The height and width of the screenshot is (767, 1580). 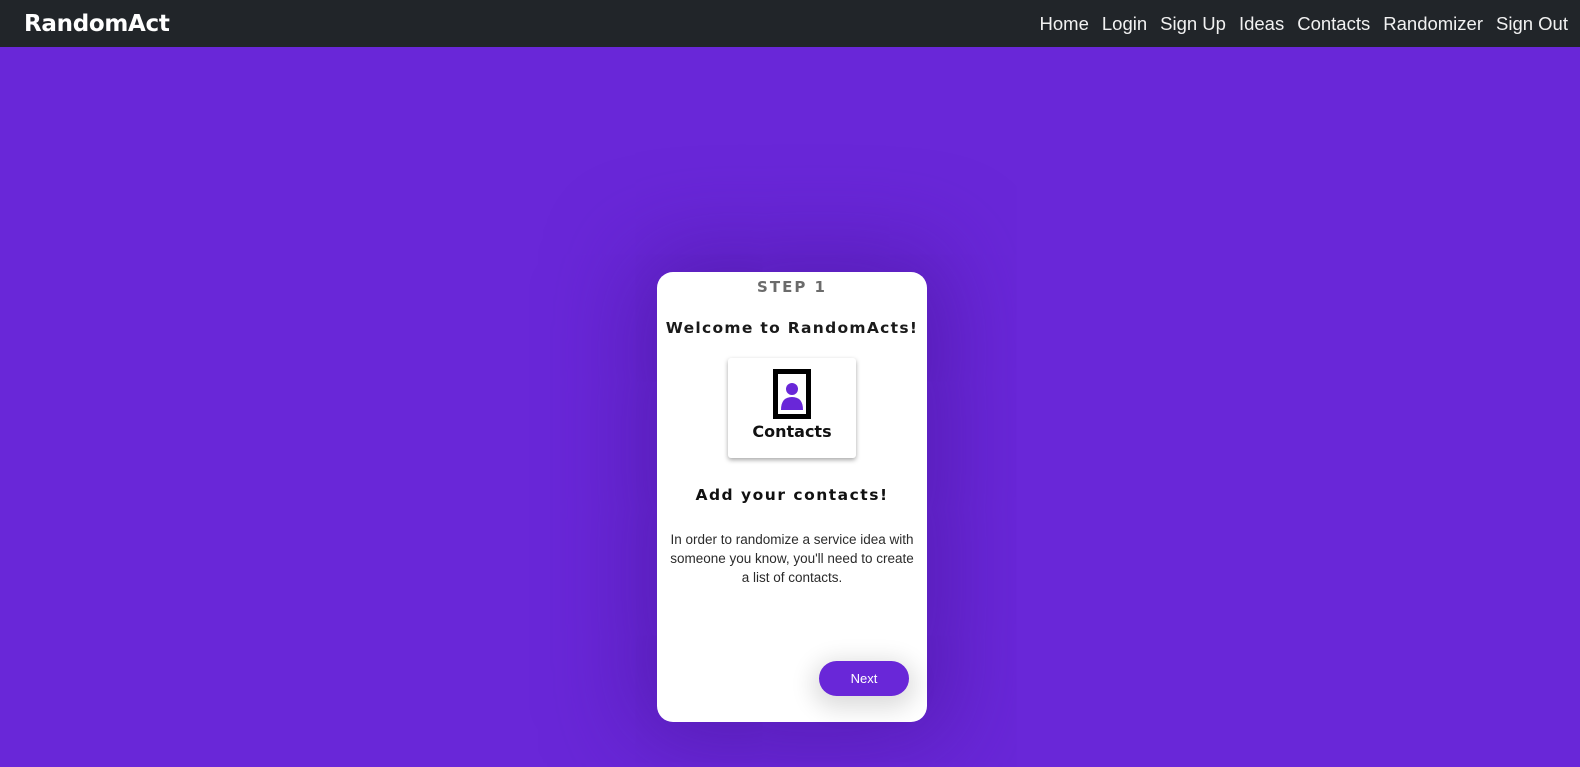 I want to click on nav-link-randomizer: Randomizer, so click(x=1433, y=24).